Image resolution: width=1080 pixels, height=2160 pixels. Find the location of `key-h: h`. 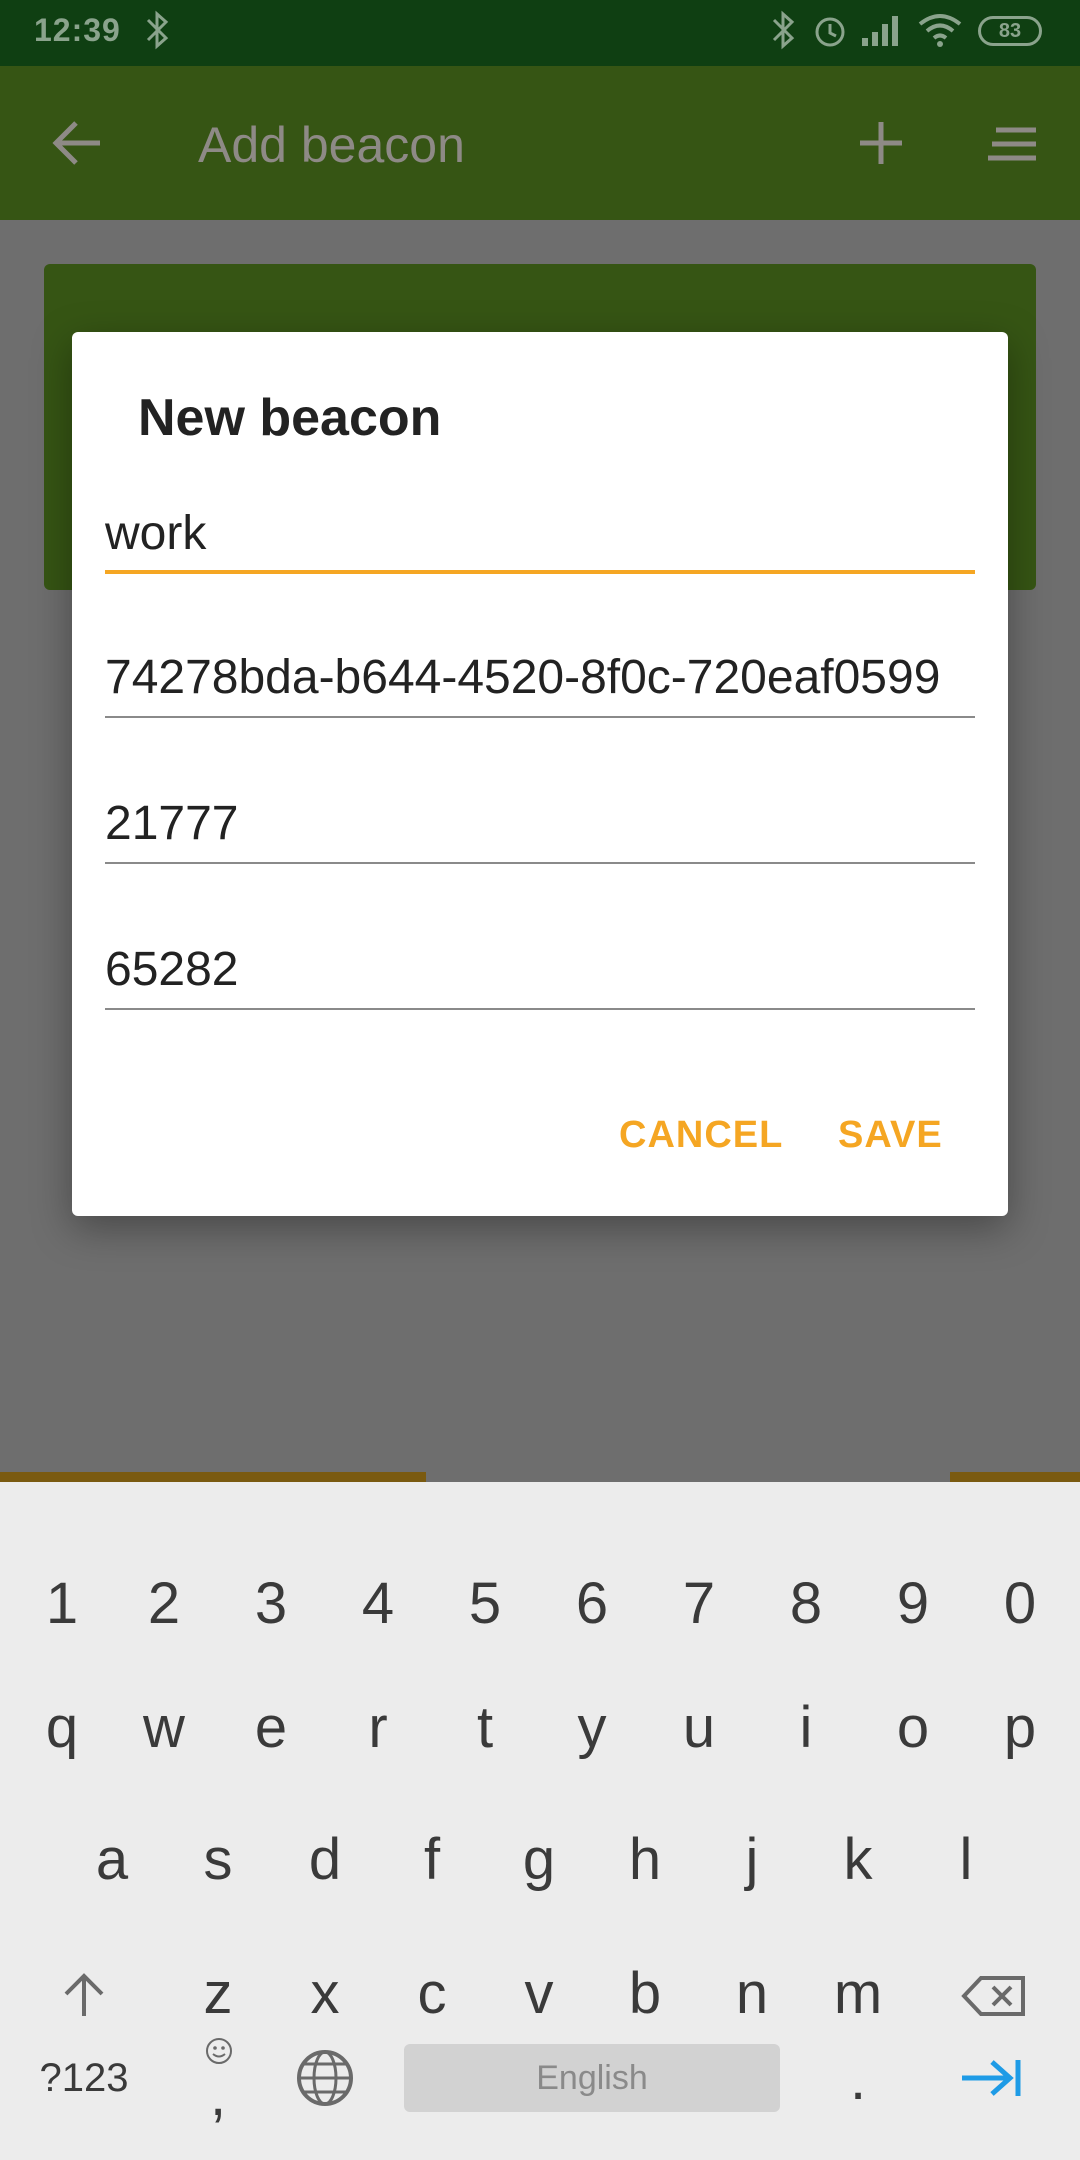

key-h: h is located at coordinates (645, 1860).